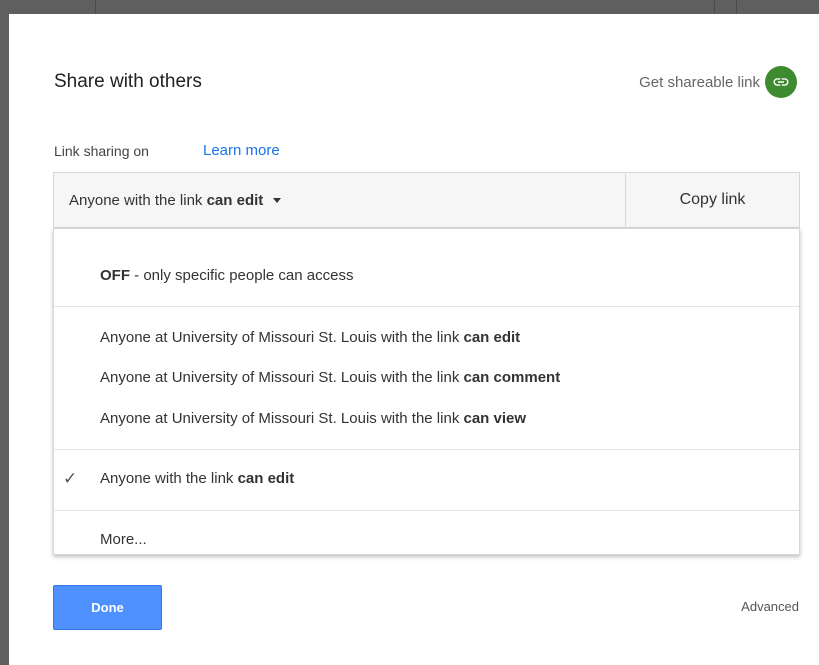 The width and height of the screenshot is (819, 665). I want to click on link-access-row: Anyone with the link can edit Copy link, so click(426, 200).